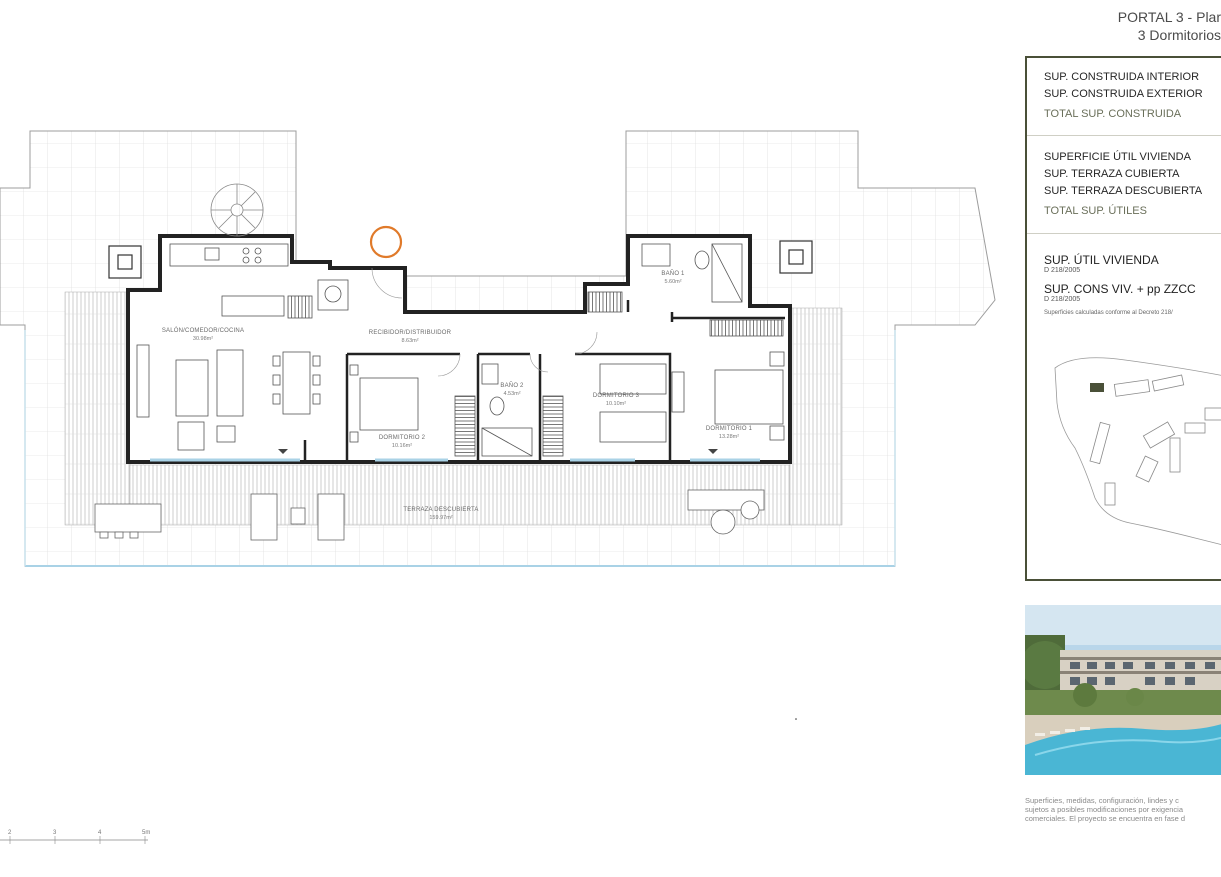  Describe the element at coordinates (1117, 157) in the screenshot. I see `area-row: SUPERFICIE ÚTIL VIVIENDA` at that location.